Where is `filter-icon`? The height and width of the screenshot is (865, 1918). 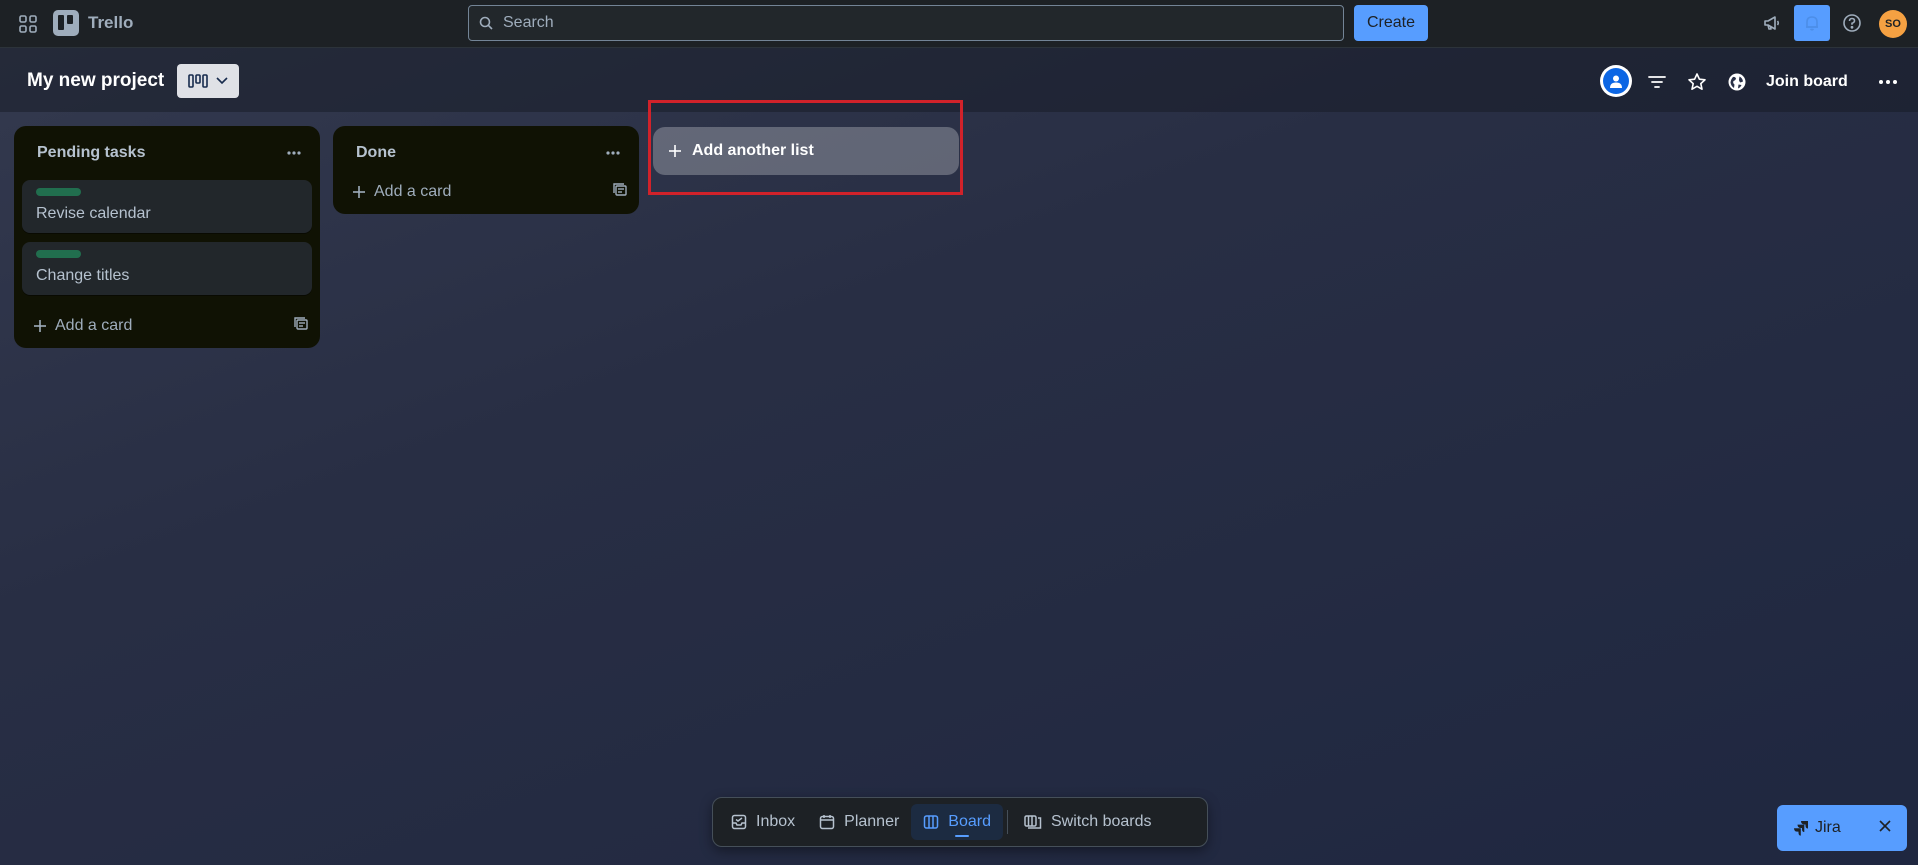
filter-icon is located at coordinates (1657, 82).